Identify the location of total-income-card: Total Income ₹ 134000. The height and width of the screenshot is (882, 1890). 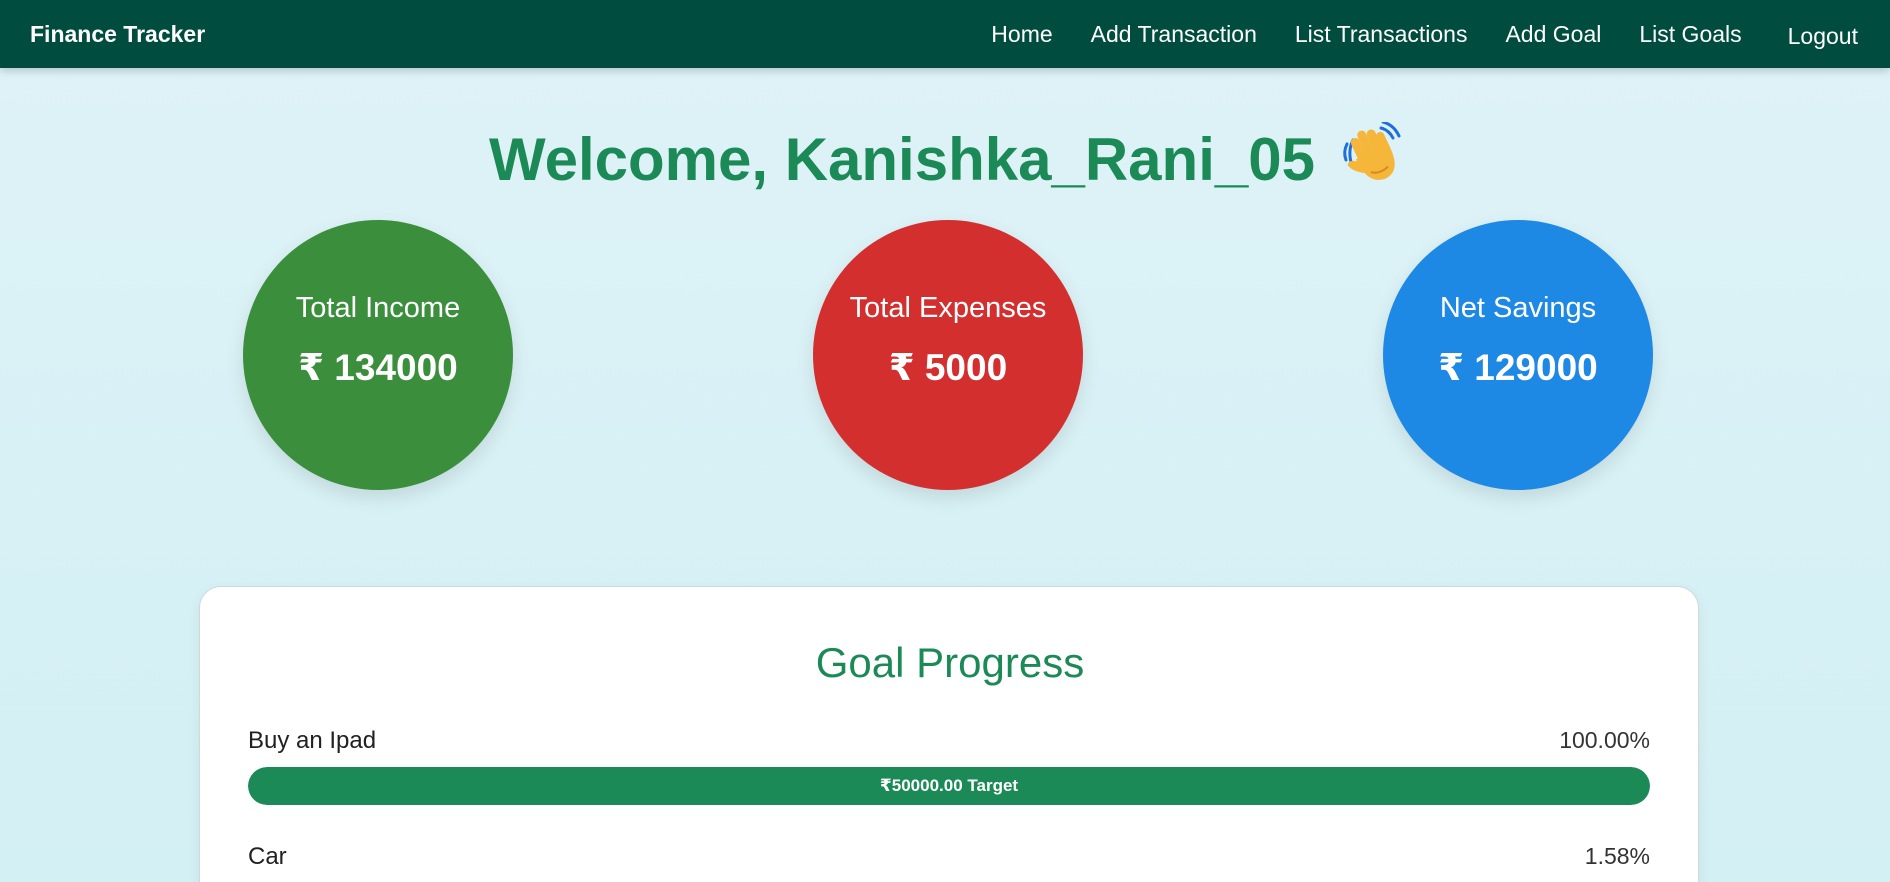
(378, 355).